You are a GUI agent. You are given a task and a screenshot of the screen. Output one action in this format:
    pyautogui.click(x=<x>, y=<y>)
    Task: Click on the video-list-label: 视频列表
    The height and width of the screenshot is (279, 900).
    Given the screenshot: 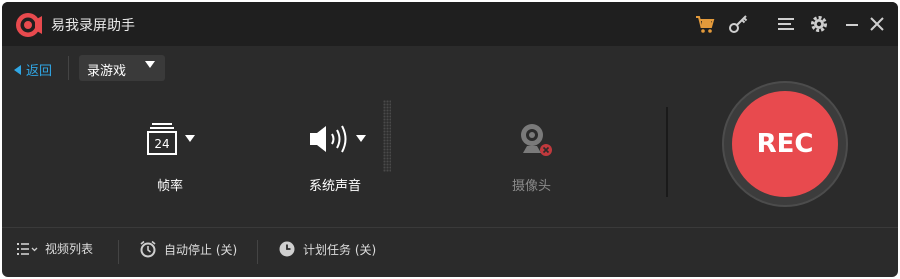 What is the action you would take?
    pyautogui.click(x=69, y=249)
    